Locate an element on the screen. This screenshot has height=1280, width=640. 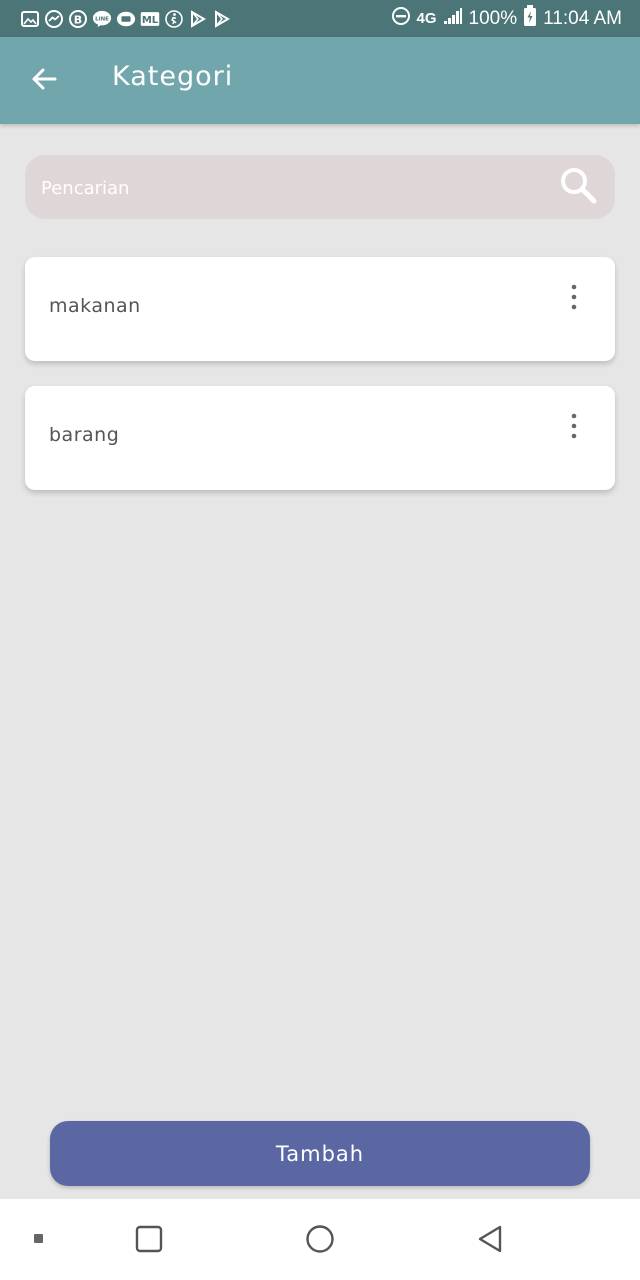
system-back-button is located at coordinates (490, 1239).